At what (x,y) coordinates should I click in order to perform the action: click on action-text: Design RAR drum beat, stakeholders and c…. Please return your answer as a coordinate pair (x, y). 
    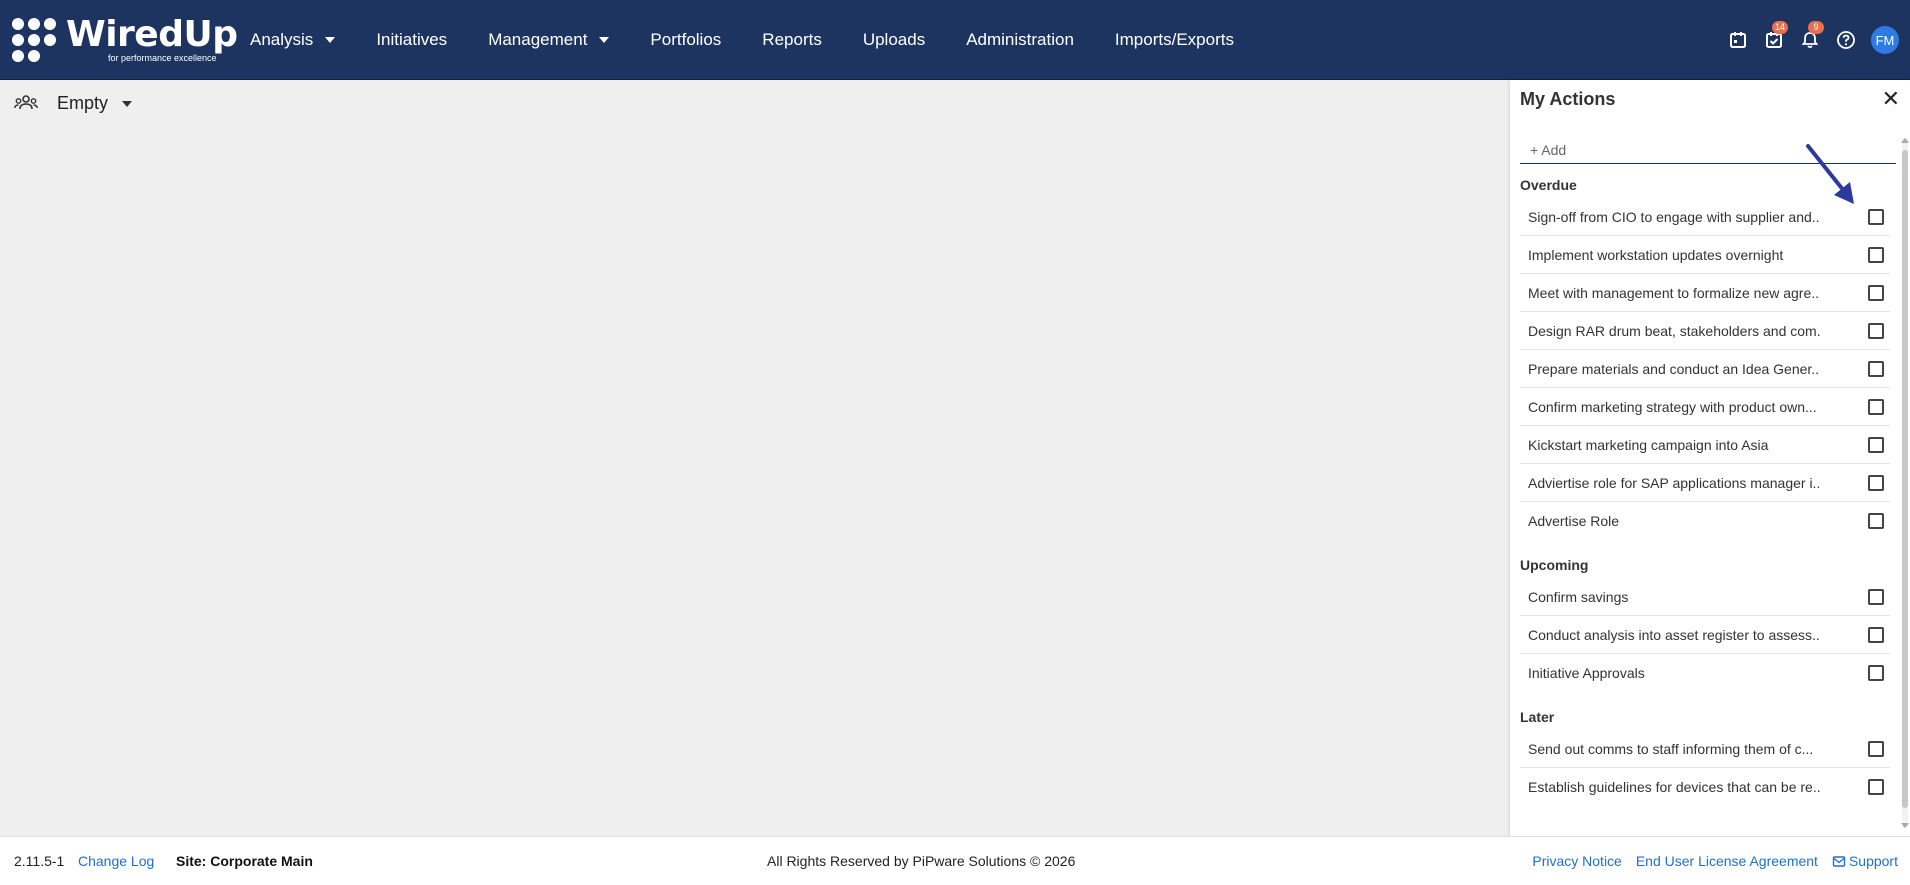
    Looking at the image, I should click on (1674, 330).